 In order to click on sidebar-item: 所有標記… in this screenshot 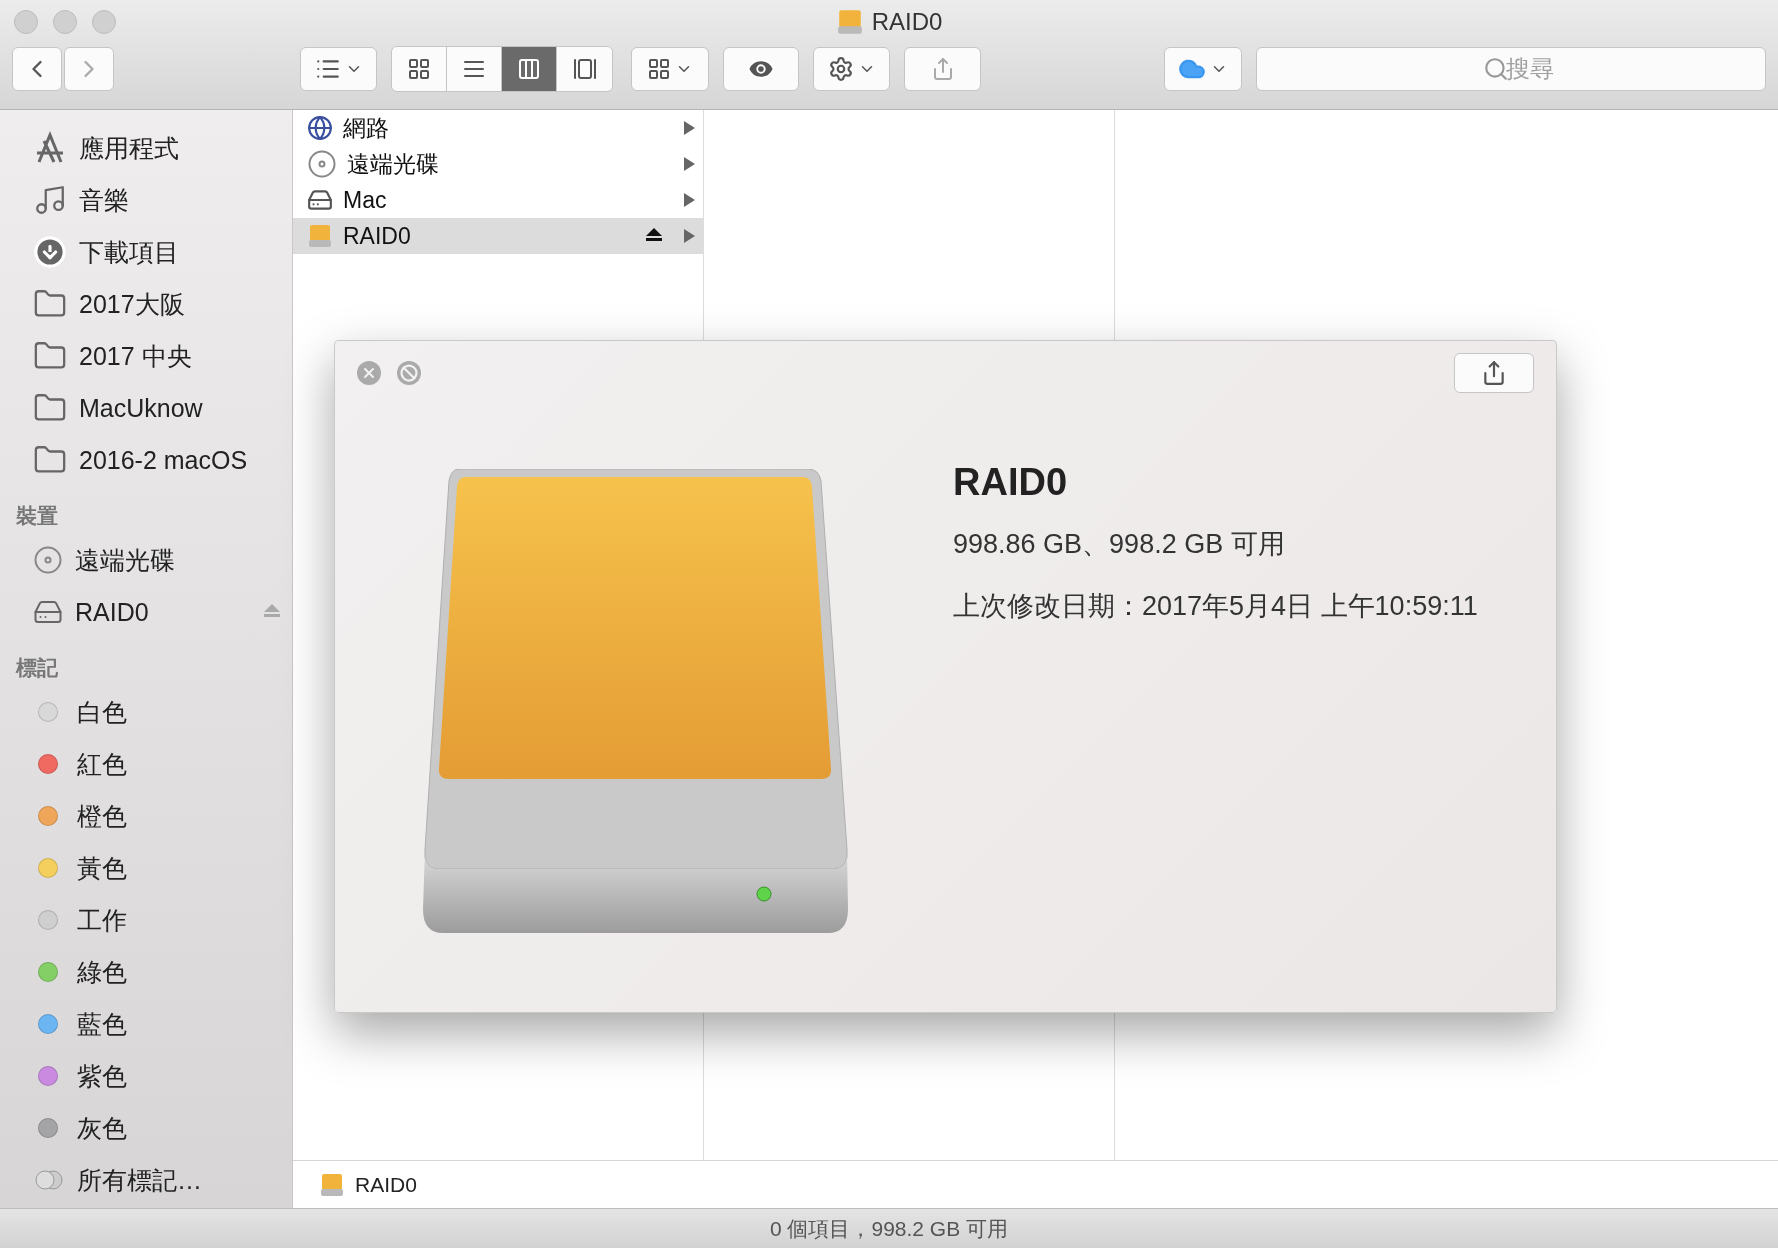, I will do `click(146, 1180)`.